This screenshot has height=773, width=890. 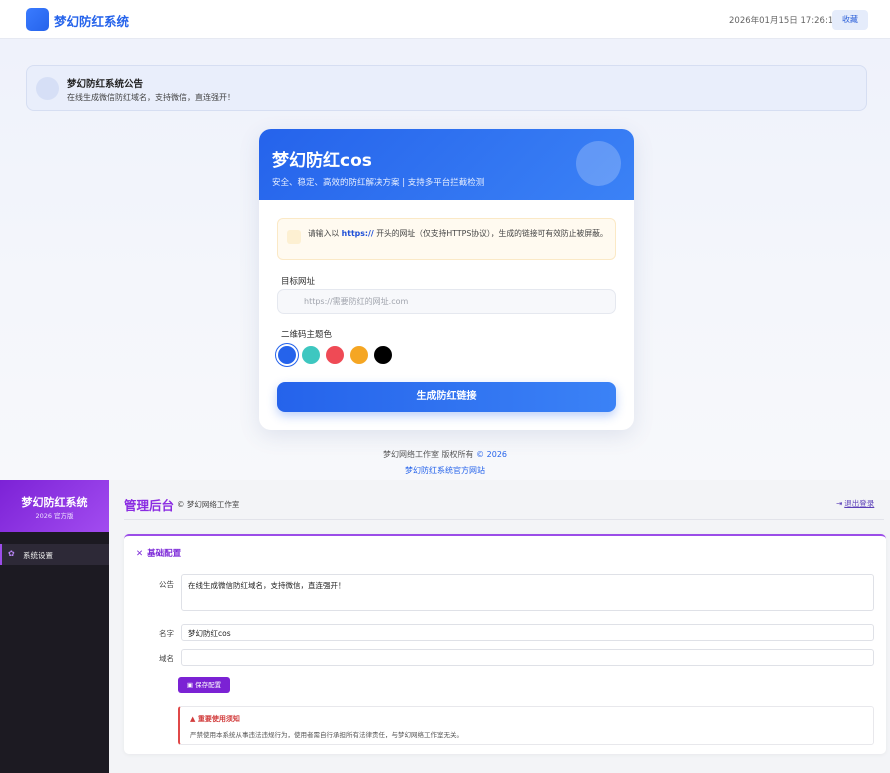 I want to click on logo-icon, so click(x=37, y=19).